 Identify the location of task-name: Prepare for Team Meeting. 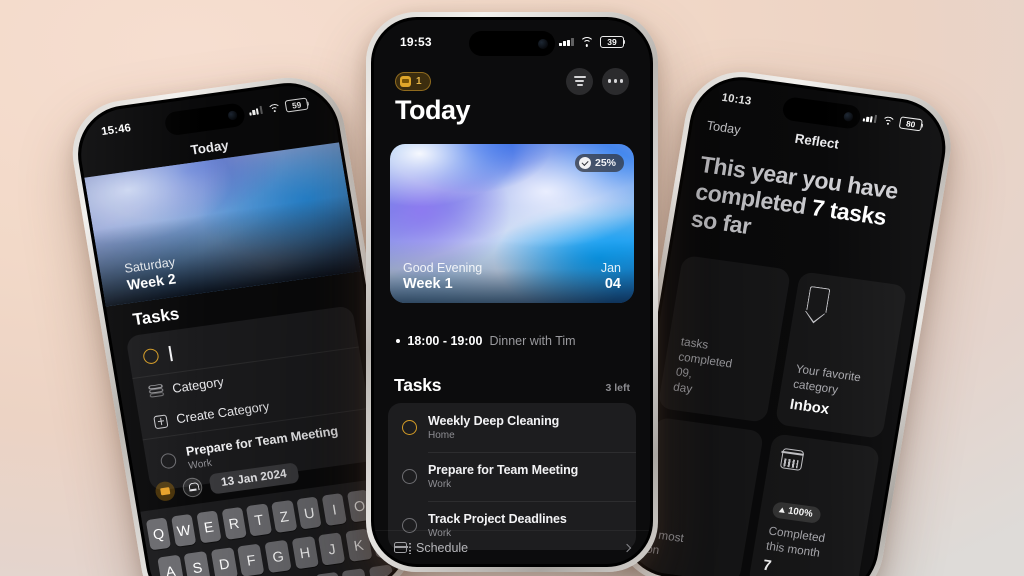
(503, 470).